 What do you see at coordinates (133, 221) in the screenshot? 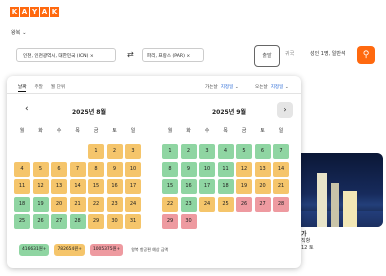
I see `calendar-day: 31` at bounding box center [133, 221].